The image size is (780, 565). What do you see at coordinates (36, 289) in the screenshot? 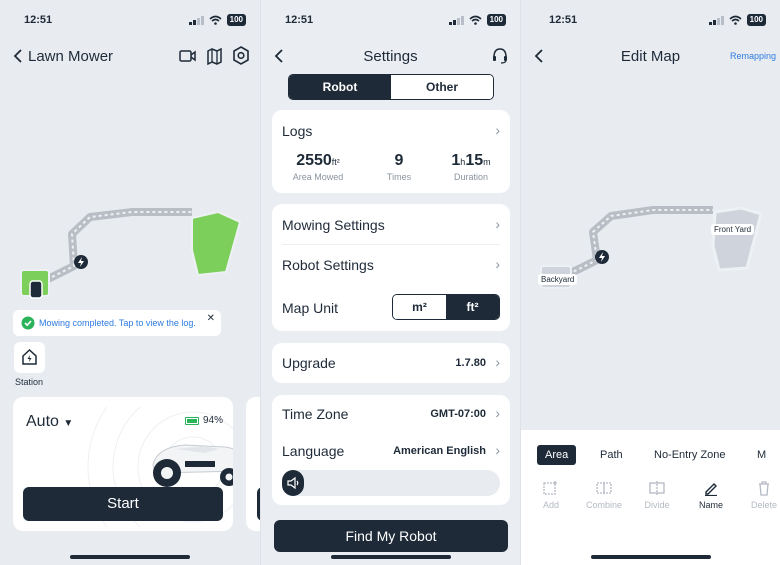
I see `mower-marker-icon` at bounding box center [36, 289].